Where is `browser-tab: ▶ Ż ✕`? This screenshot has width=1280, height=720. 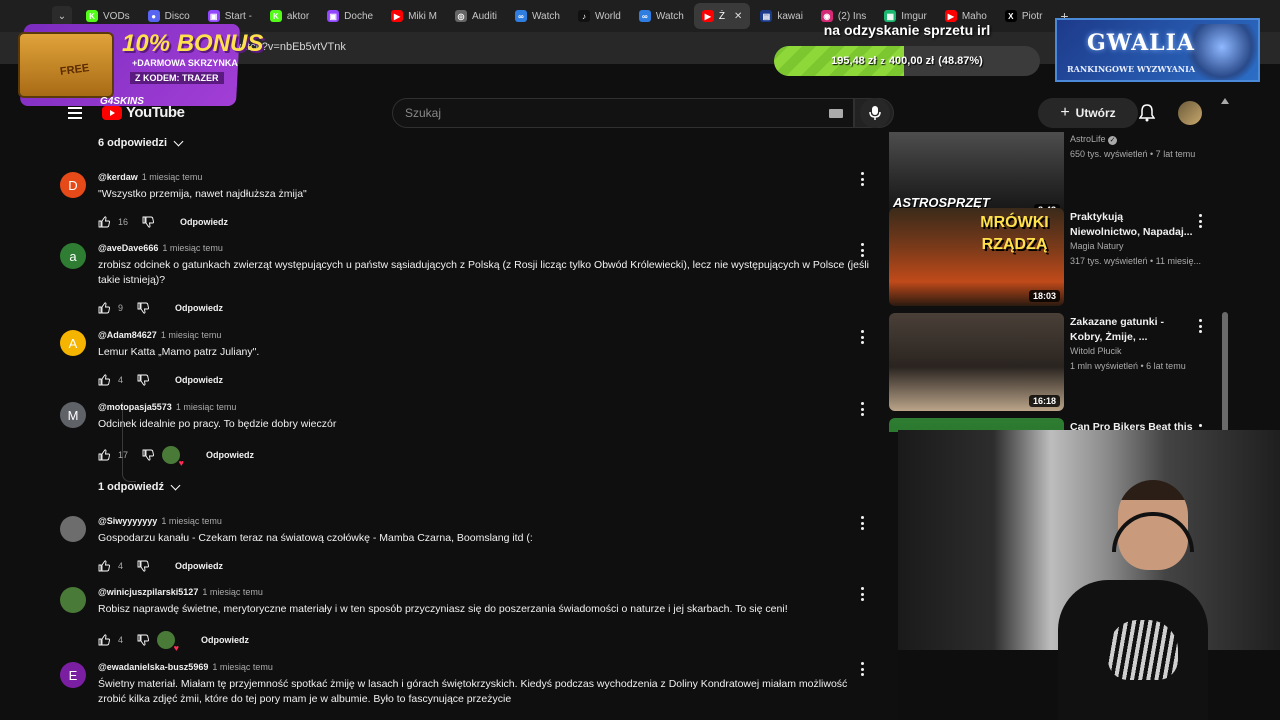
browser-tab: ▶ Ż ✕ is located at coordinates (722, 16).